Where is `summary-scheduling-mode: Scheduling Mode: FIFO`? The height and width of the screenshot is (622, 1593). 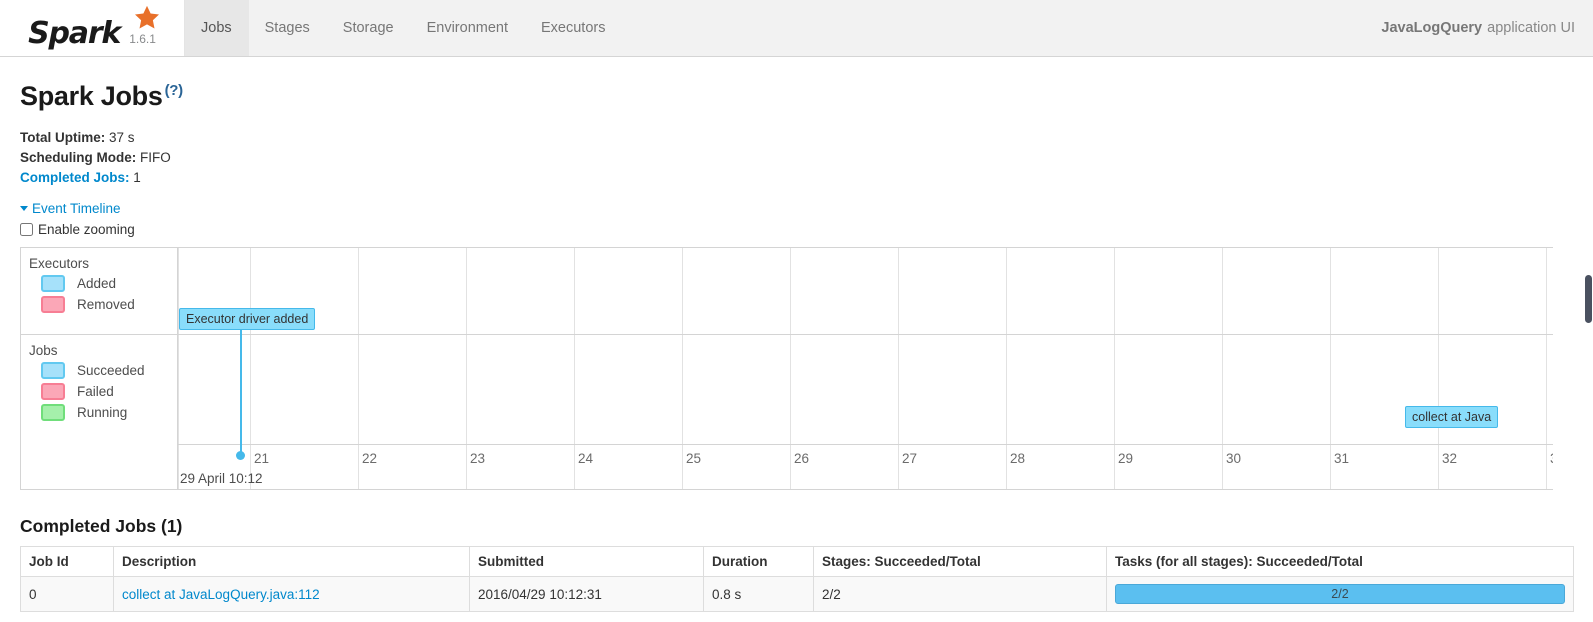
summary-scheduling-mode: Scheduling Mode: FIFO is located at coordinates (796, 158).